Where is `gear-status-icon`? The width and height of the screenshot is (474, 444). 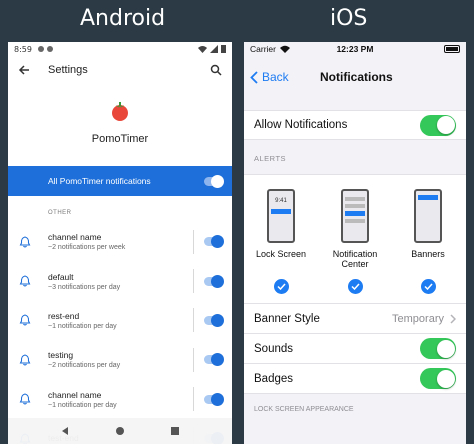 gear-status-icon is located at coordinates (40, 49).